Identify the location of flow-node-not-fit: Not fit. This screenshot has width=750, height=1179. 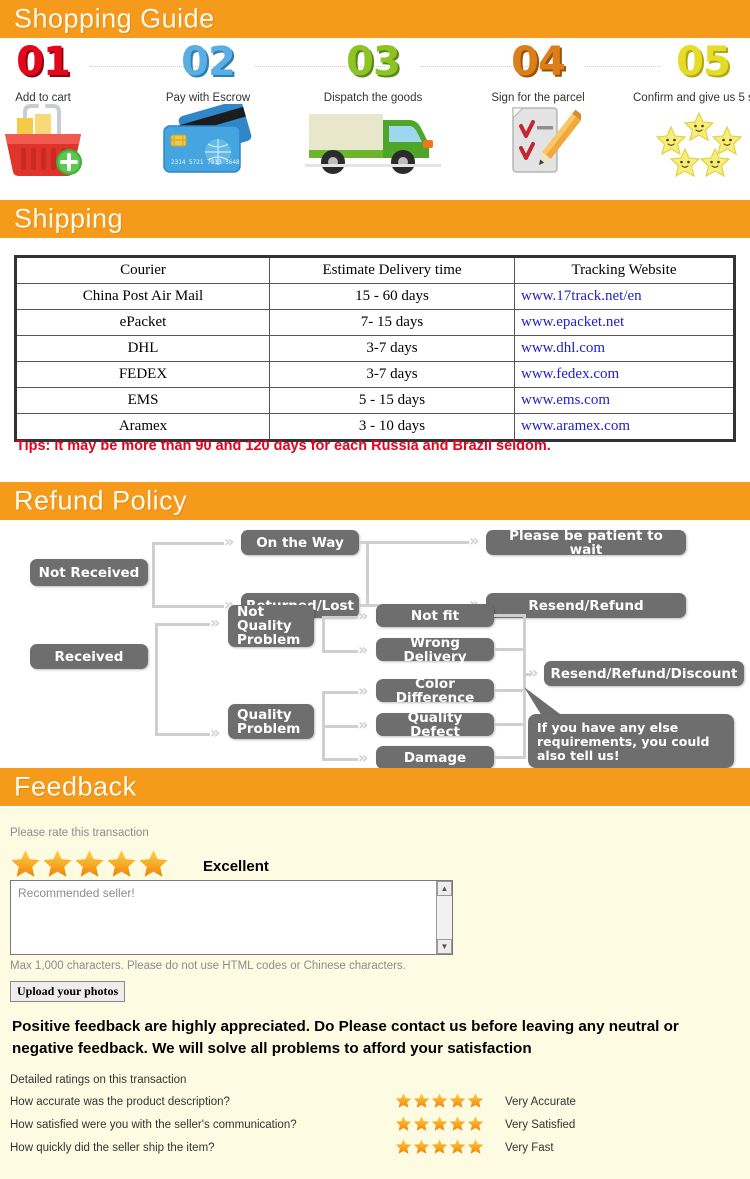
(435, 615).